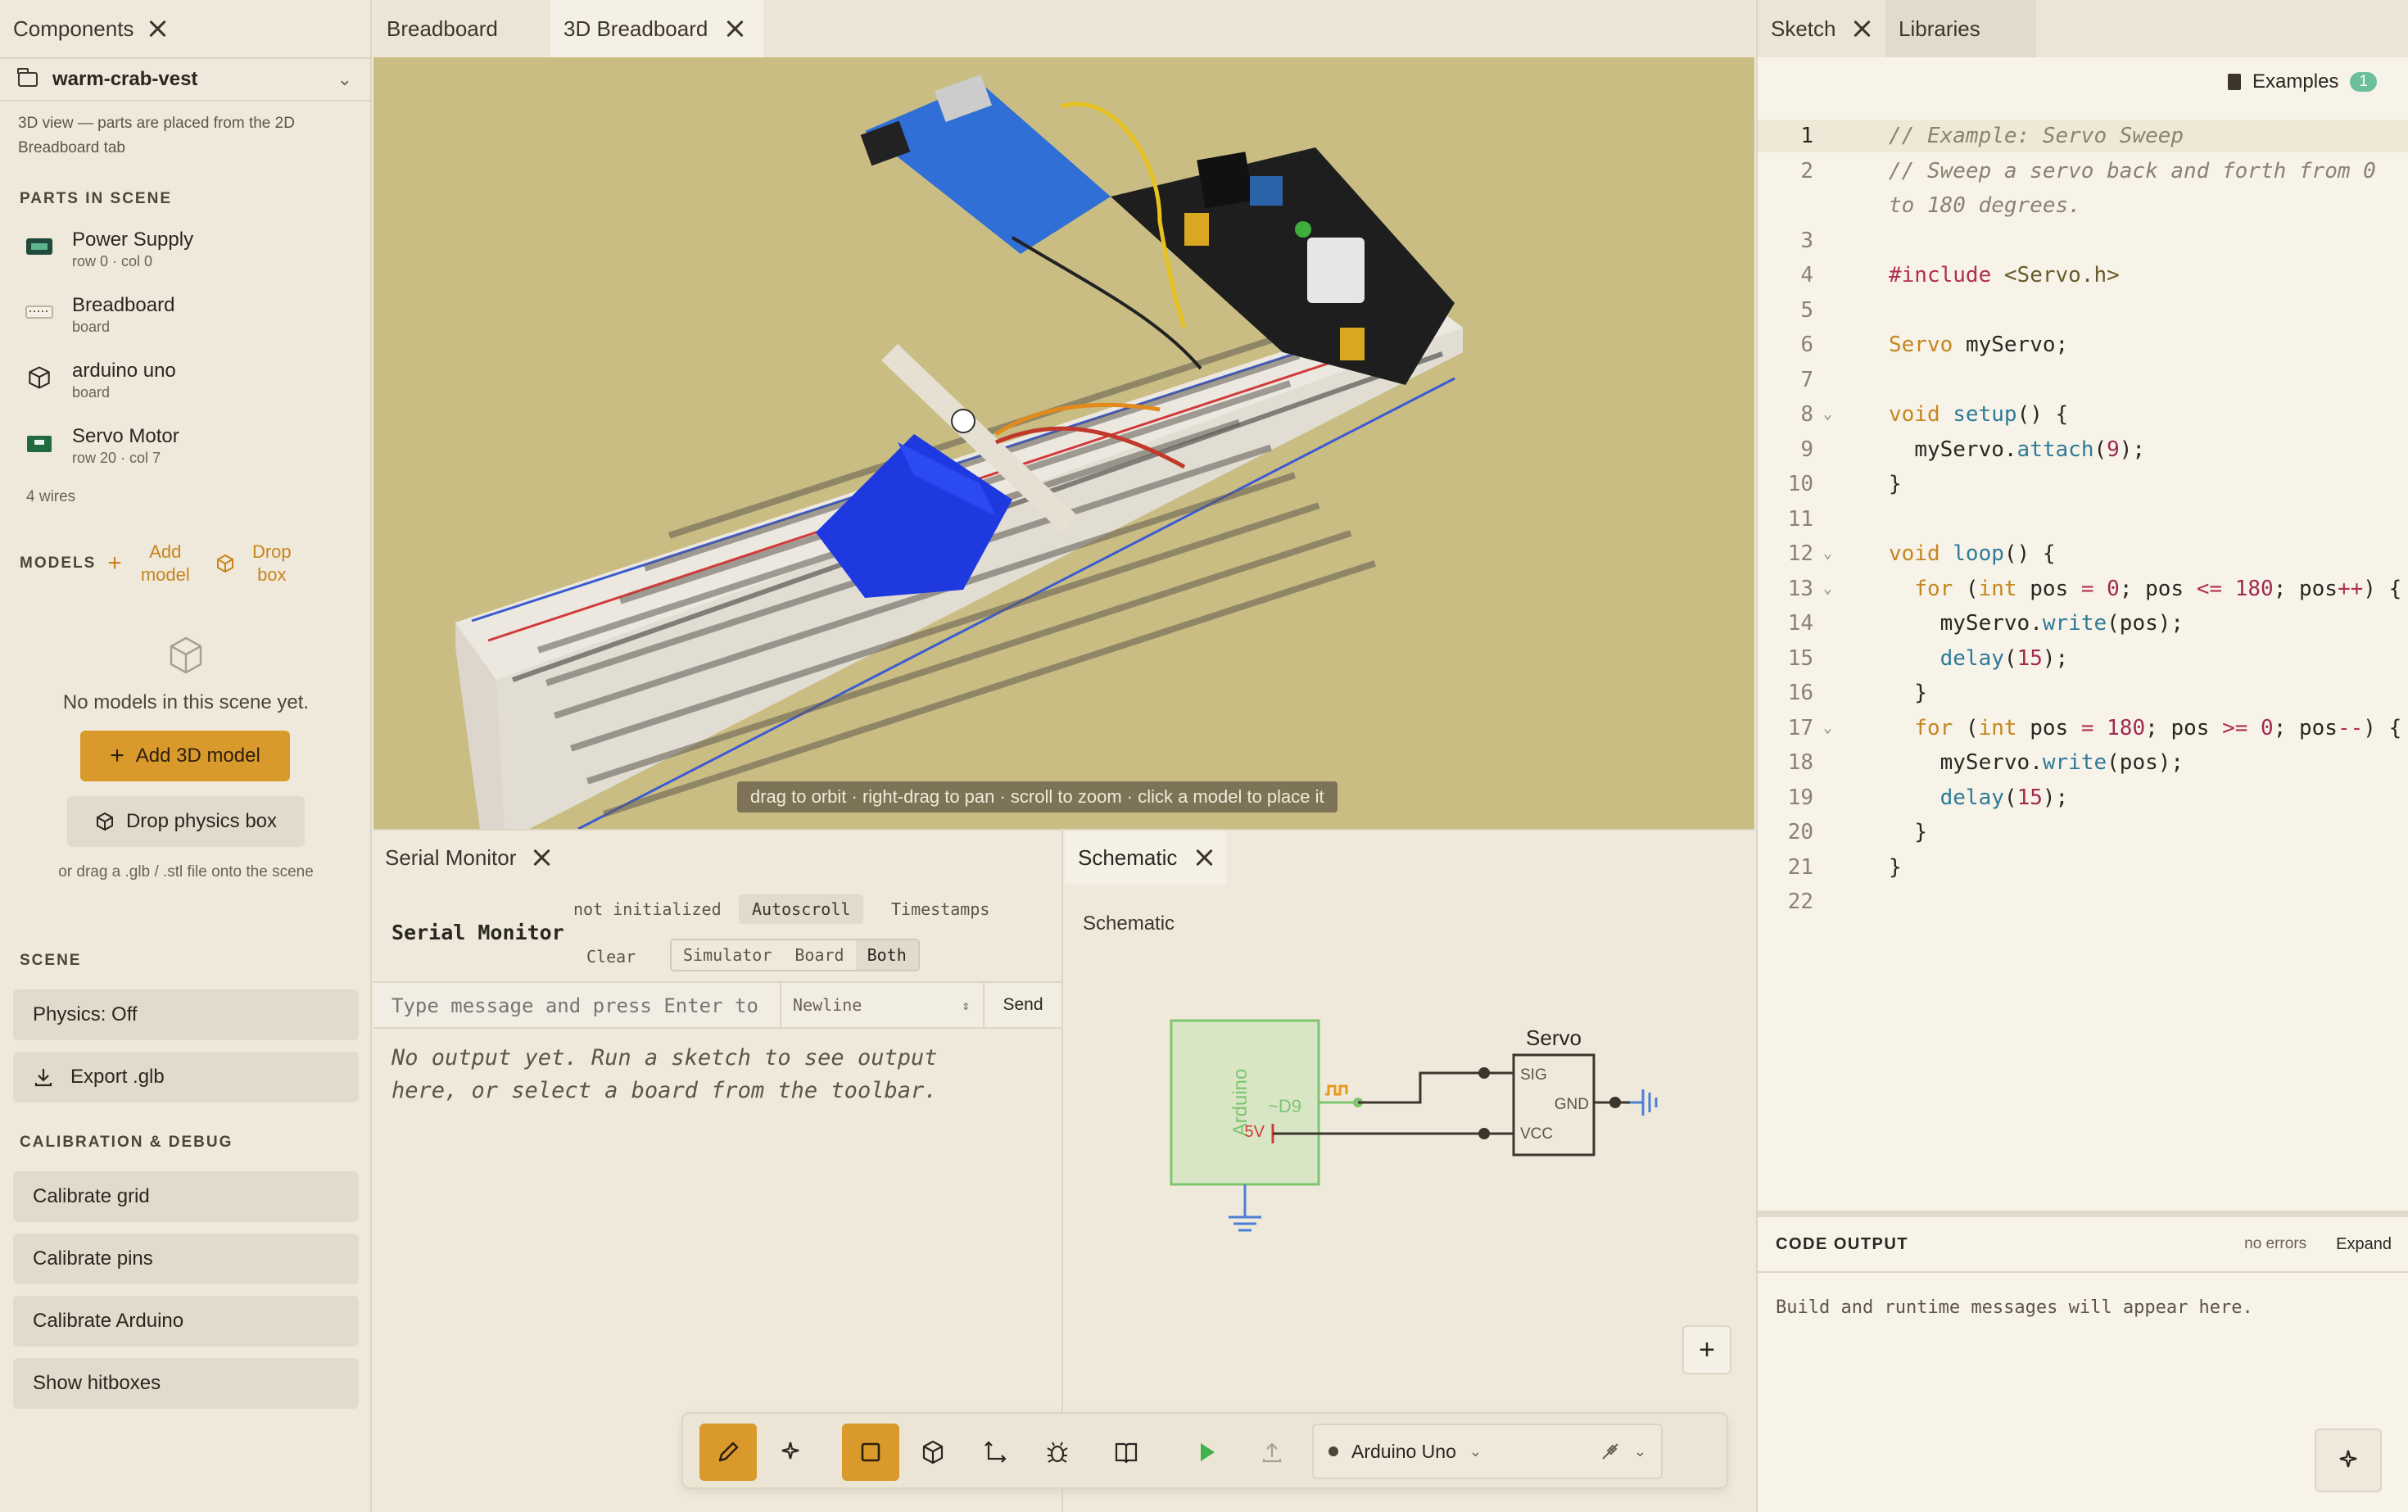 This screenshot has height=1512, width=2408. Describe the element at coordinates (2132, 171) in the screenshot. I see `code-text: // Sweep a servo back and forth from 0` at that location.